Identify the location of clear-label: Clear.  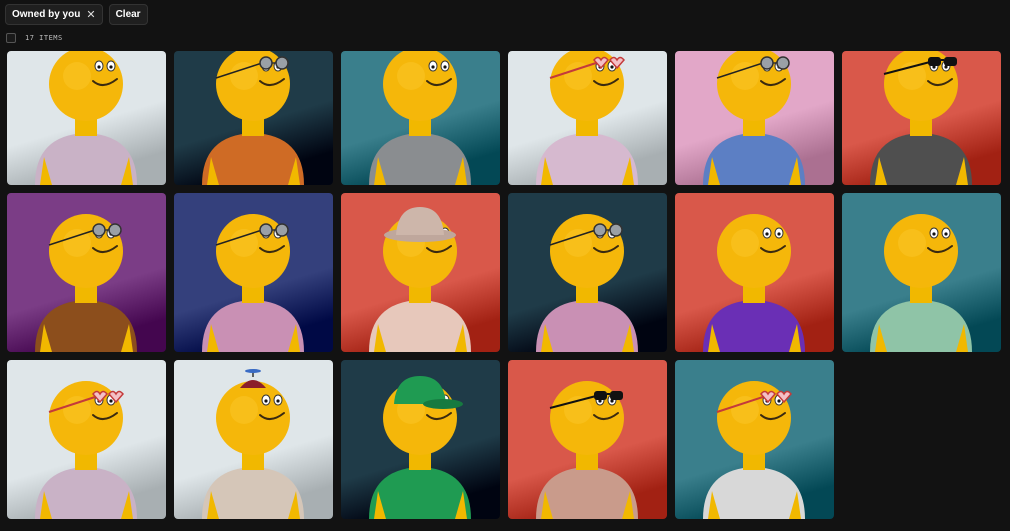
(128, 14).